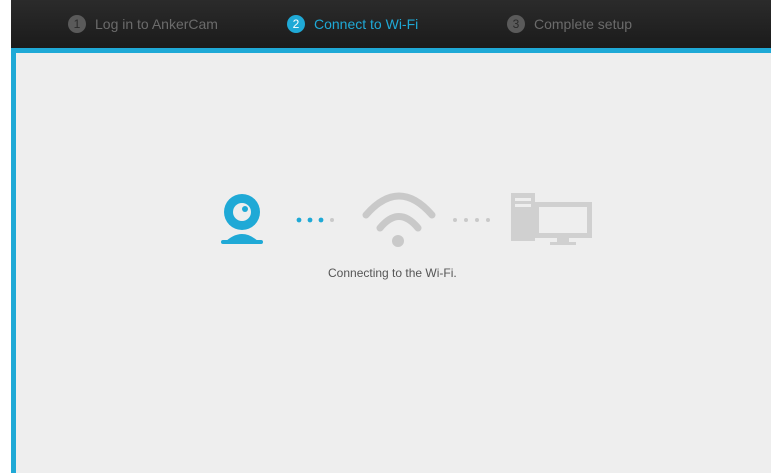 The height and width of the screenshot is (473, 771). I want to click on connection-illustration, so click(406, 219).